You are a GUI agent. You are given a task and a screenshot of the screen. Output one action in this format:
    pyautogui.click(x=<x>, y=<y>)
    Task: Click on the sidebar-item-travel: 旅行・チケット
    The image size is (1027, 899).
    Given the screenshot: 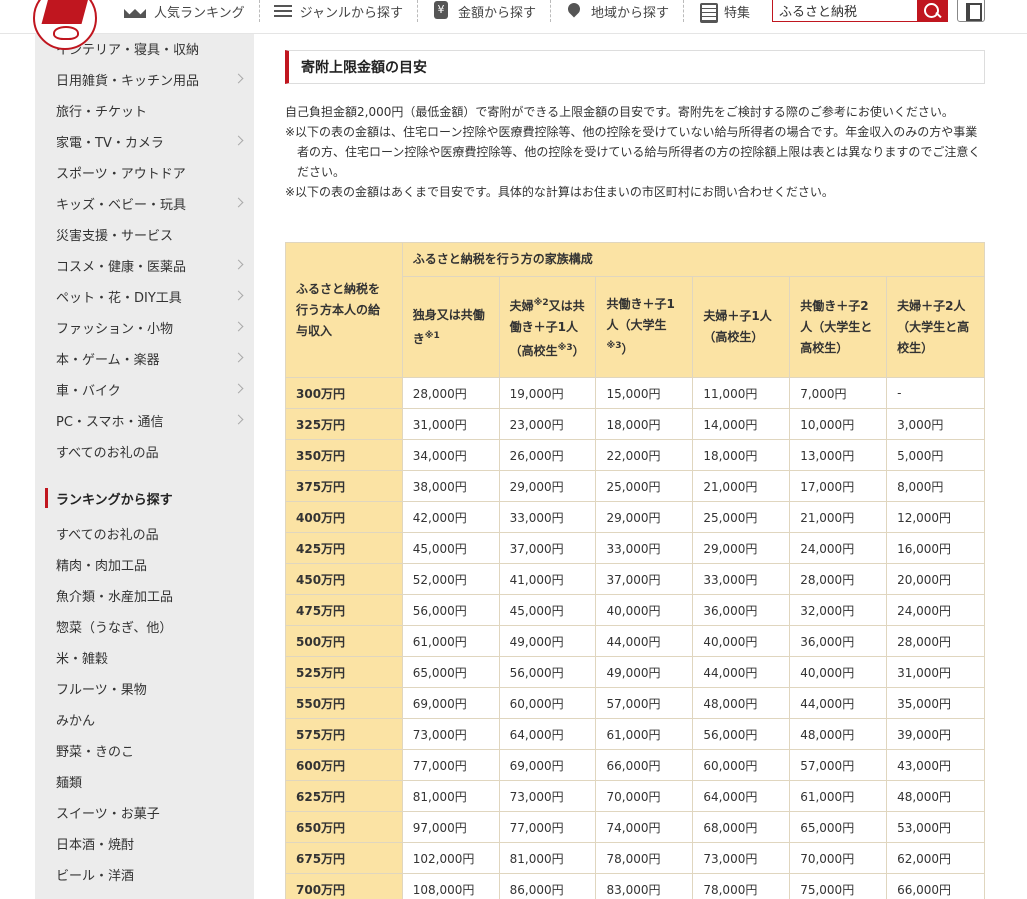 What is the action you would take?
    pyautogui.click(x=144, y=110)
    